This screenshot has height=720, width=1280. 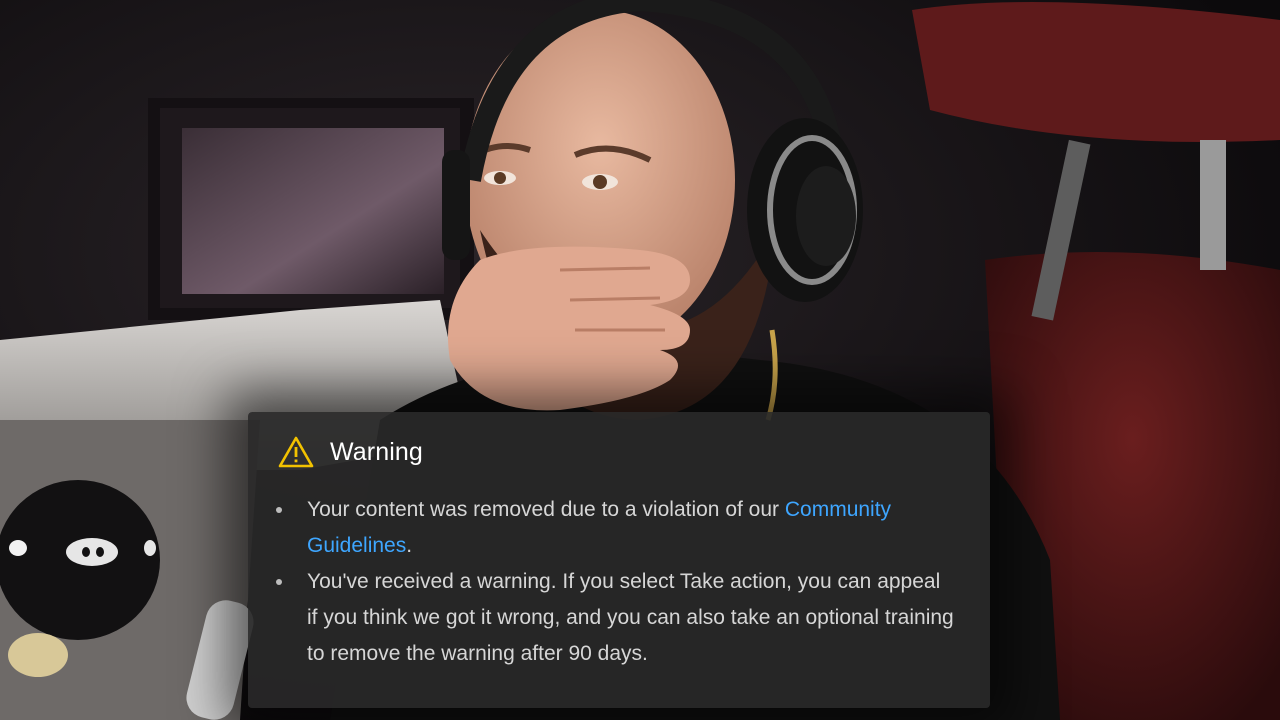 I want to click on dialog-header: Warning, so click(x=350, y=452).